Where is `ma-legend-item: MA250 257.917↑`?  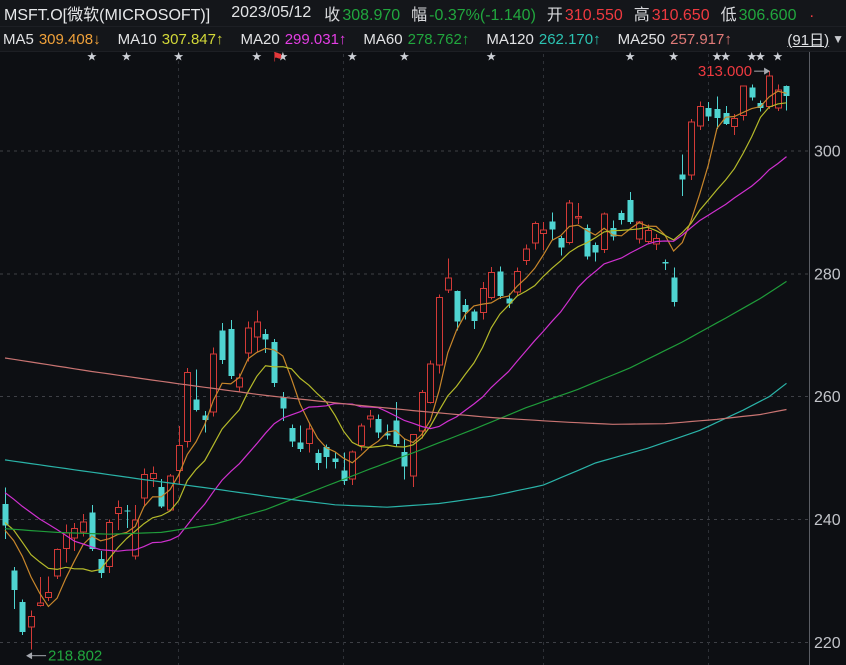
ma-legend-item: MA250 257.917↑ is located at coordinates (675, 39).